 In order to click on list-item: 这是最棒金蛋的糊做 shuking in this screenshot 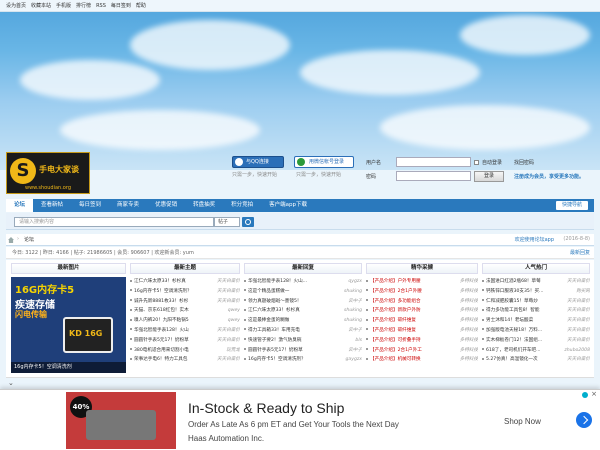, I will do `click(303, 321)`.